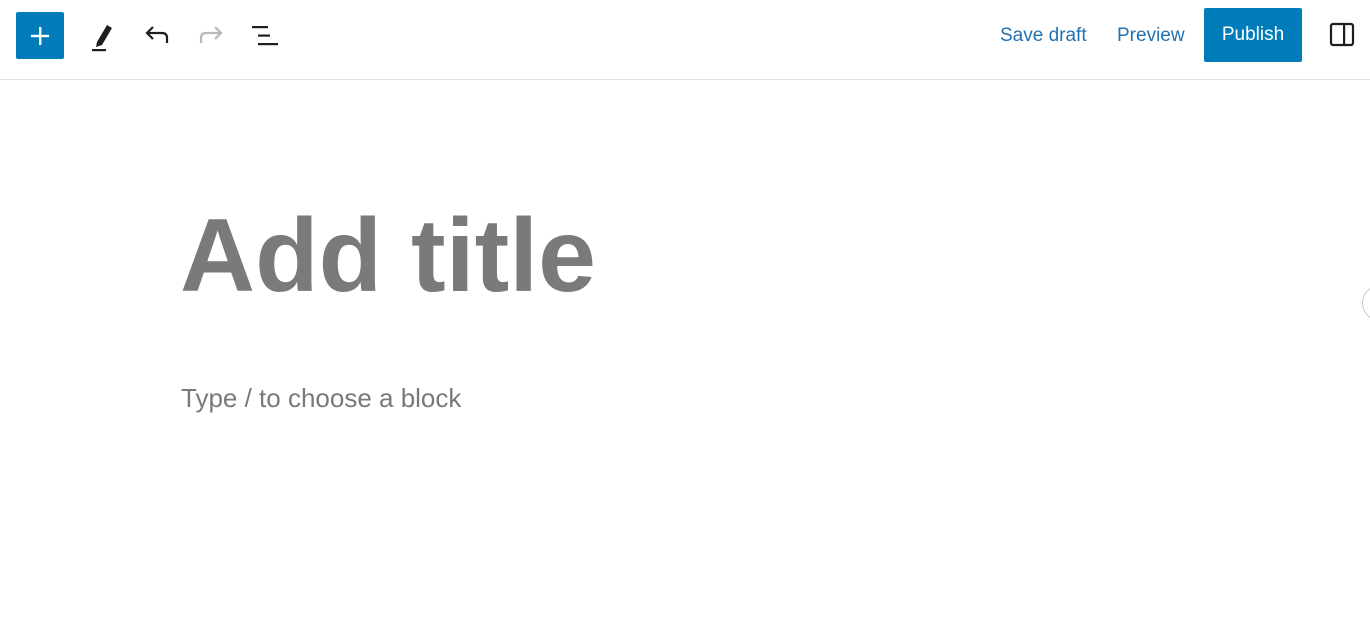  I want to click on list-view-icon, so click(265, 36).